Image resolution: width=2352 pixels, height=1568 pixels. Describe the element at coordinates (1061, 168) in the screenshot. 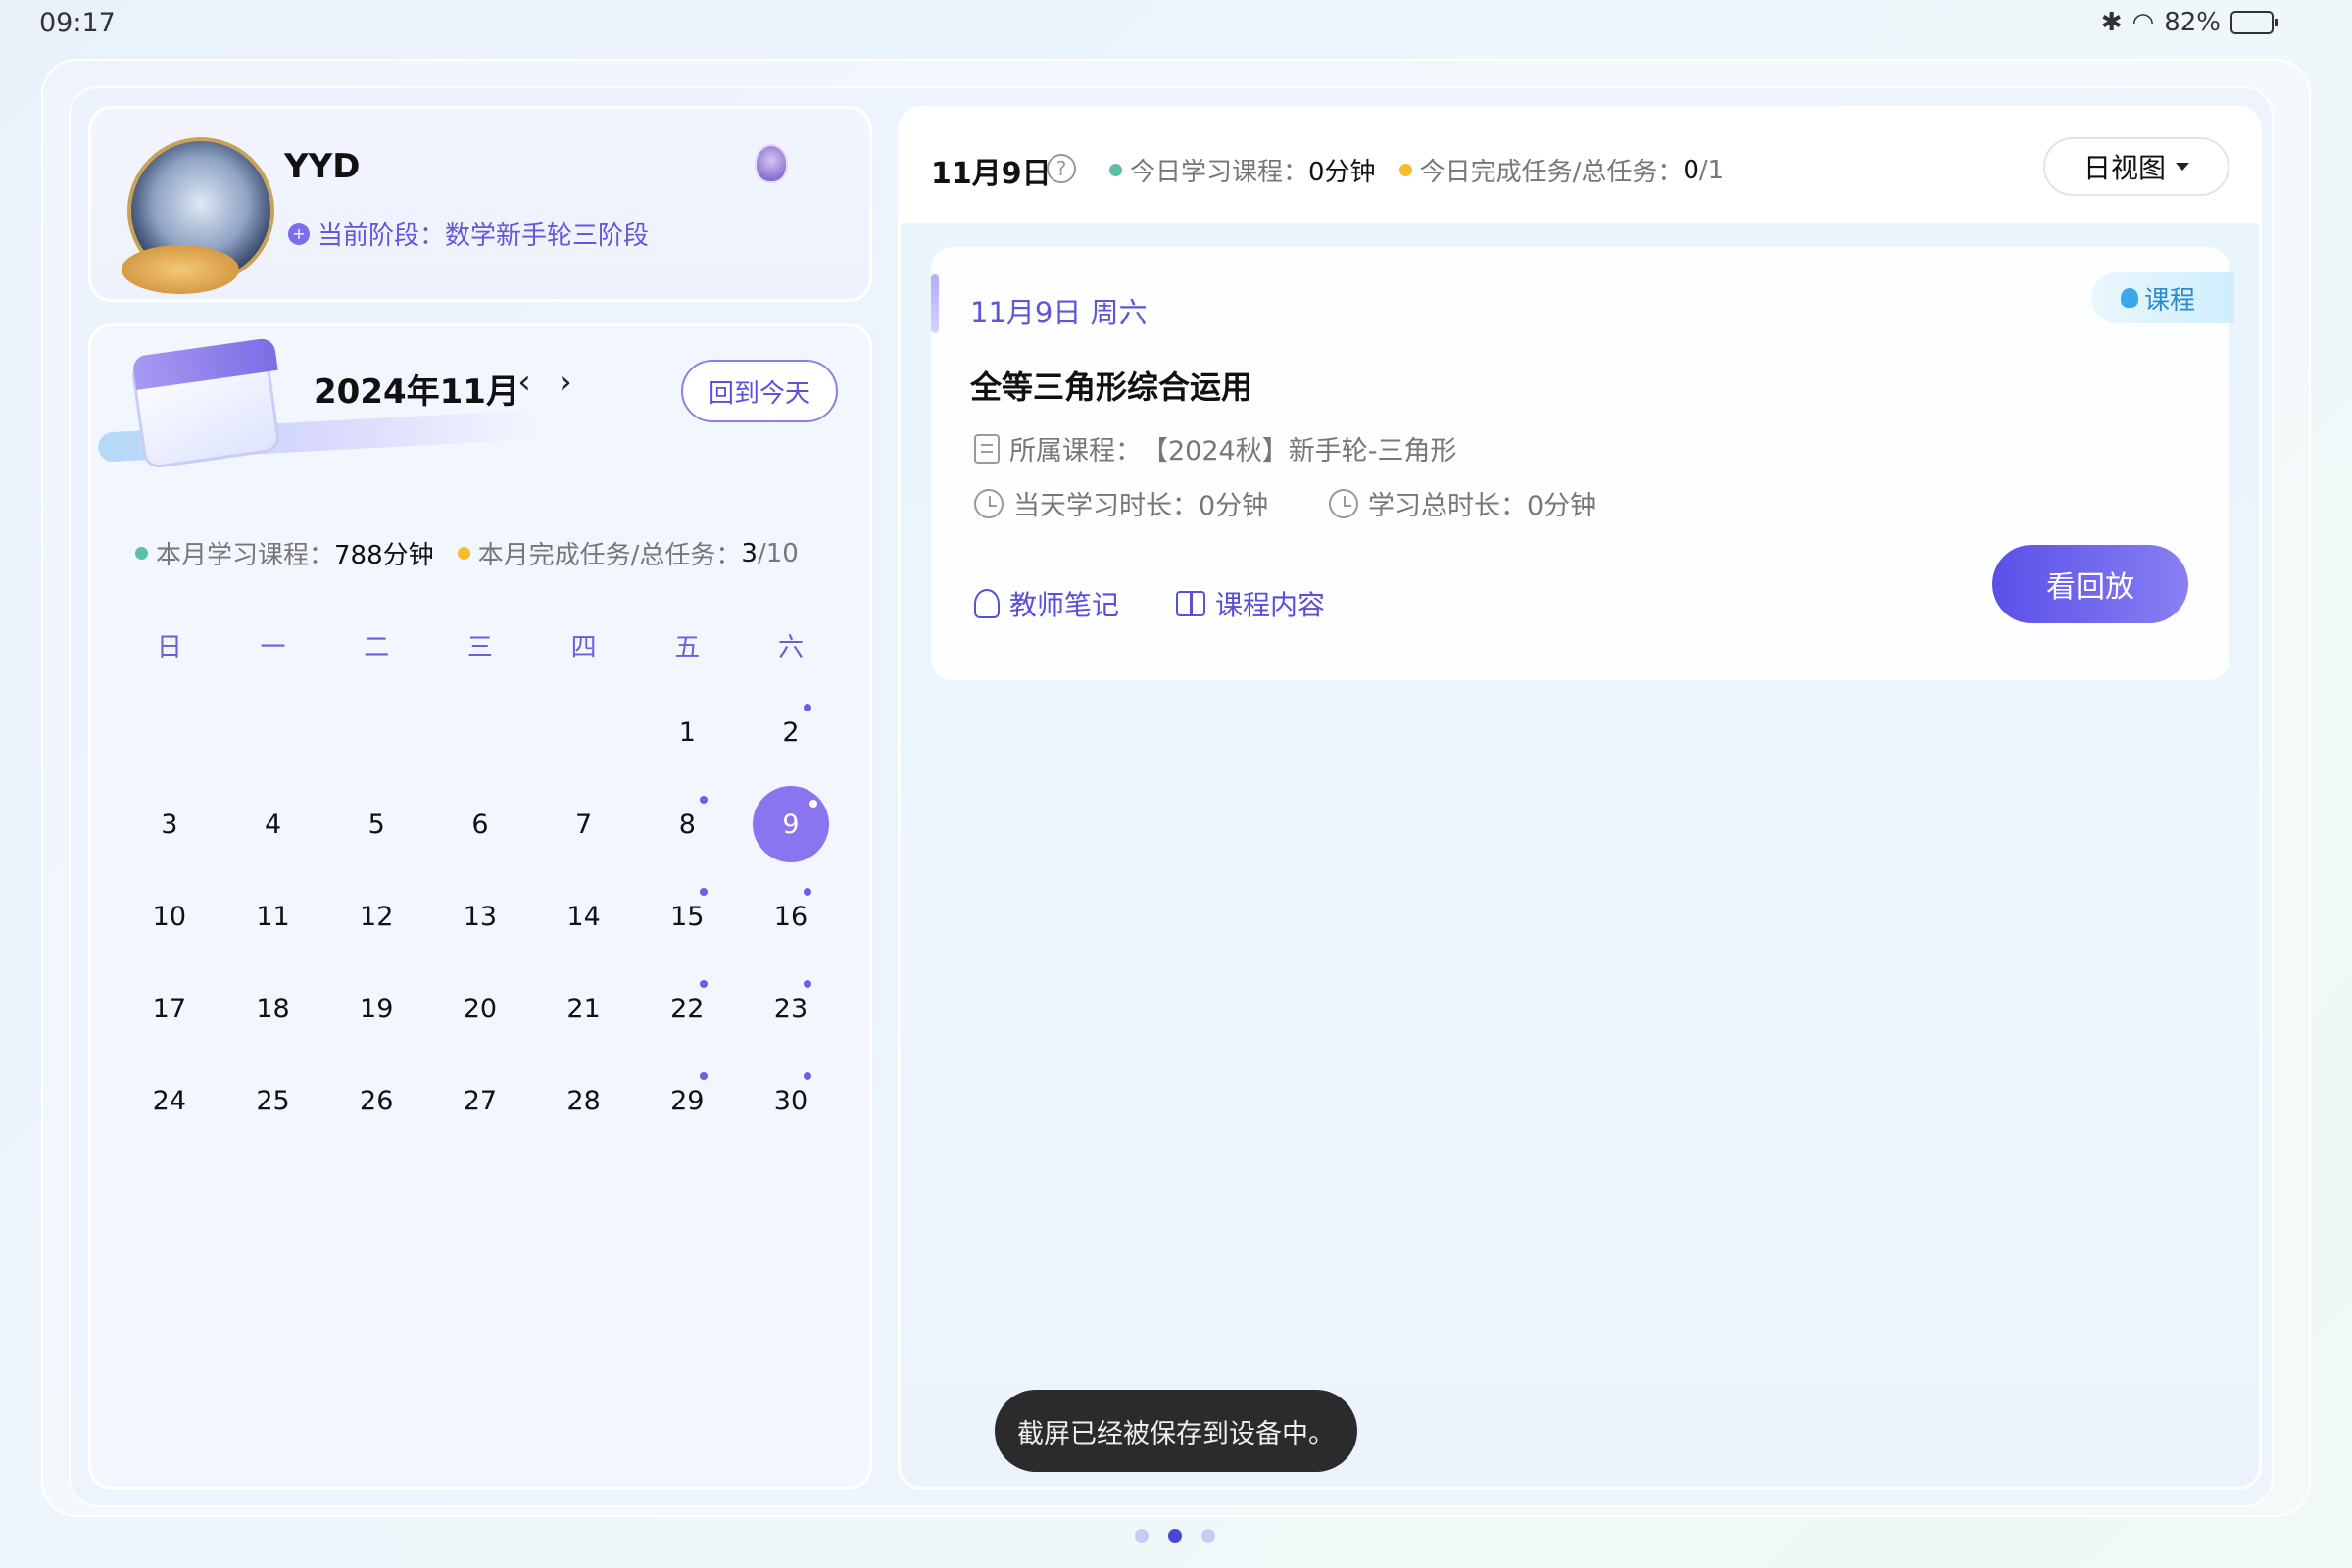

I see `help-icon: ?` at that location.